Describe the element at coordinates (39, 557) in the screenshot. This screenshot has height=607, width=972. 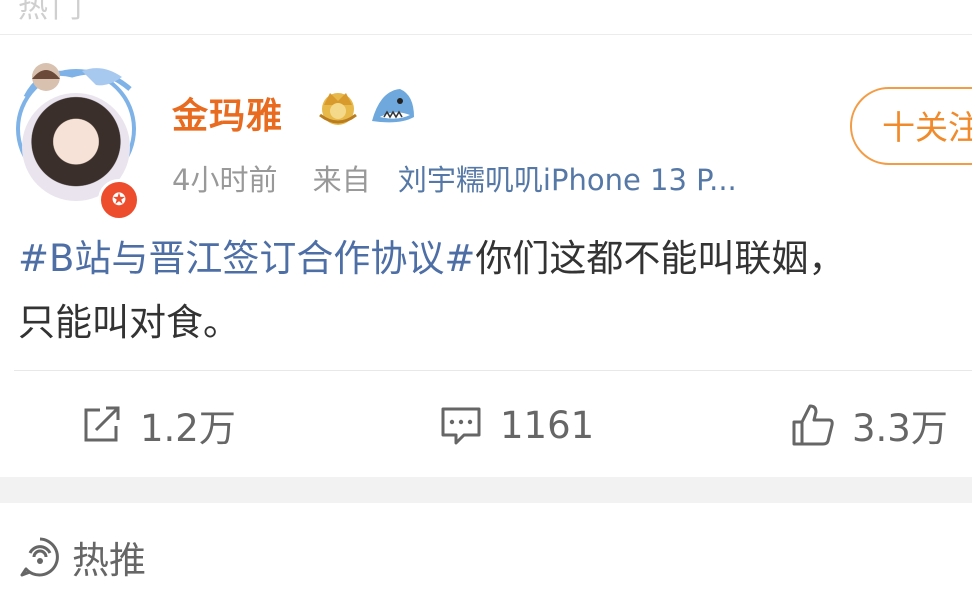
I see `hot-recommend-icon` at that location.